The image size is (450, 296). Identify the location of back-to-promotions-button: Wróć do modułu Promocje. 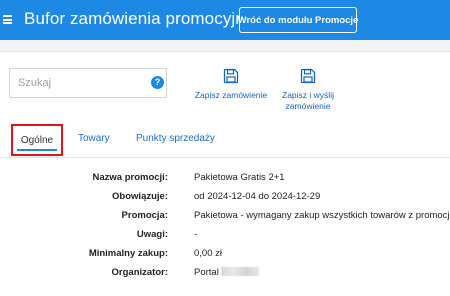
(298, 20).